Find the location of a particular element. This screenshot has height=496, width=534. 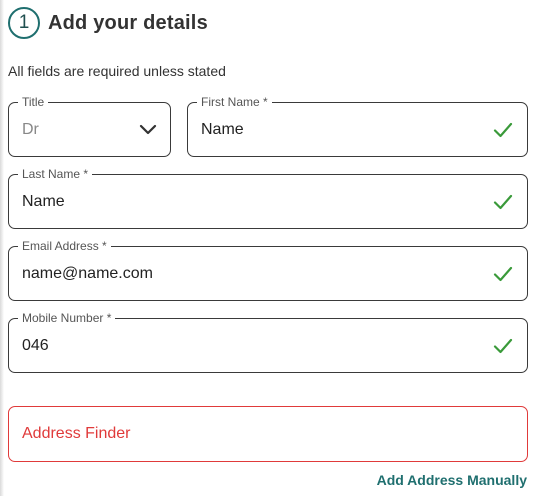

first-name-field: First Name * Name is located at coordinates (357, 126).